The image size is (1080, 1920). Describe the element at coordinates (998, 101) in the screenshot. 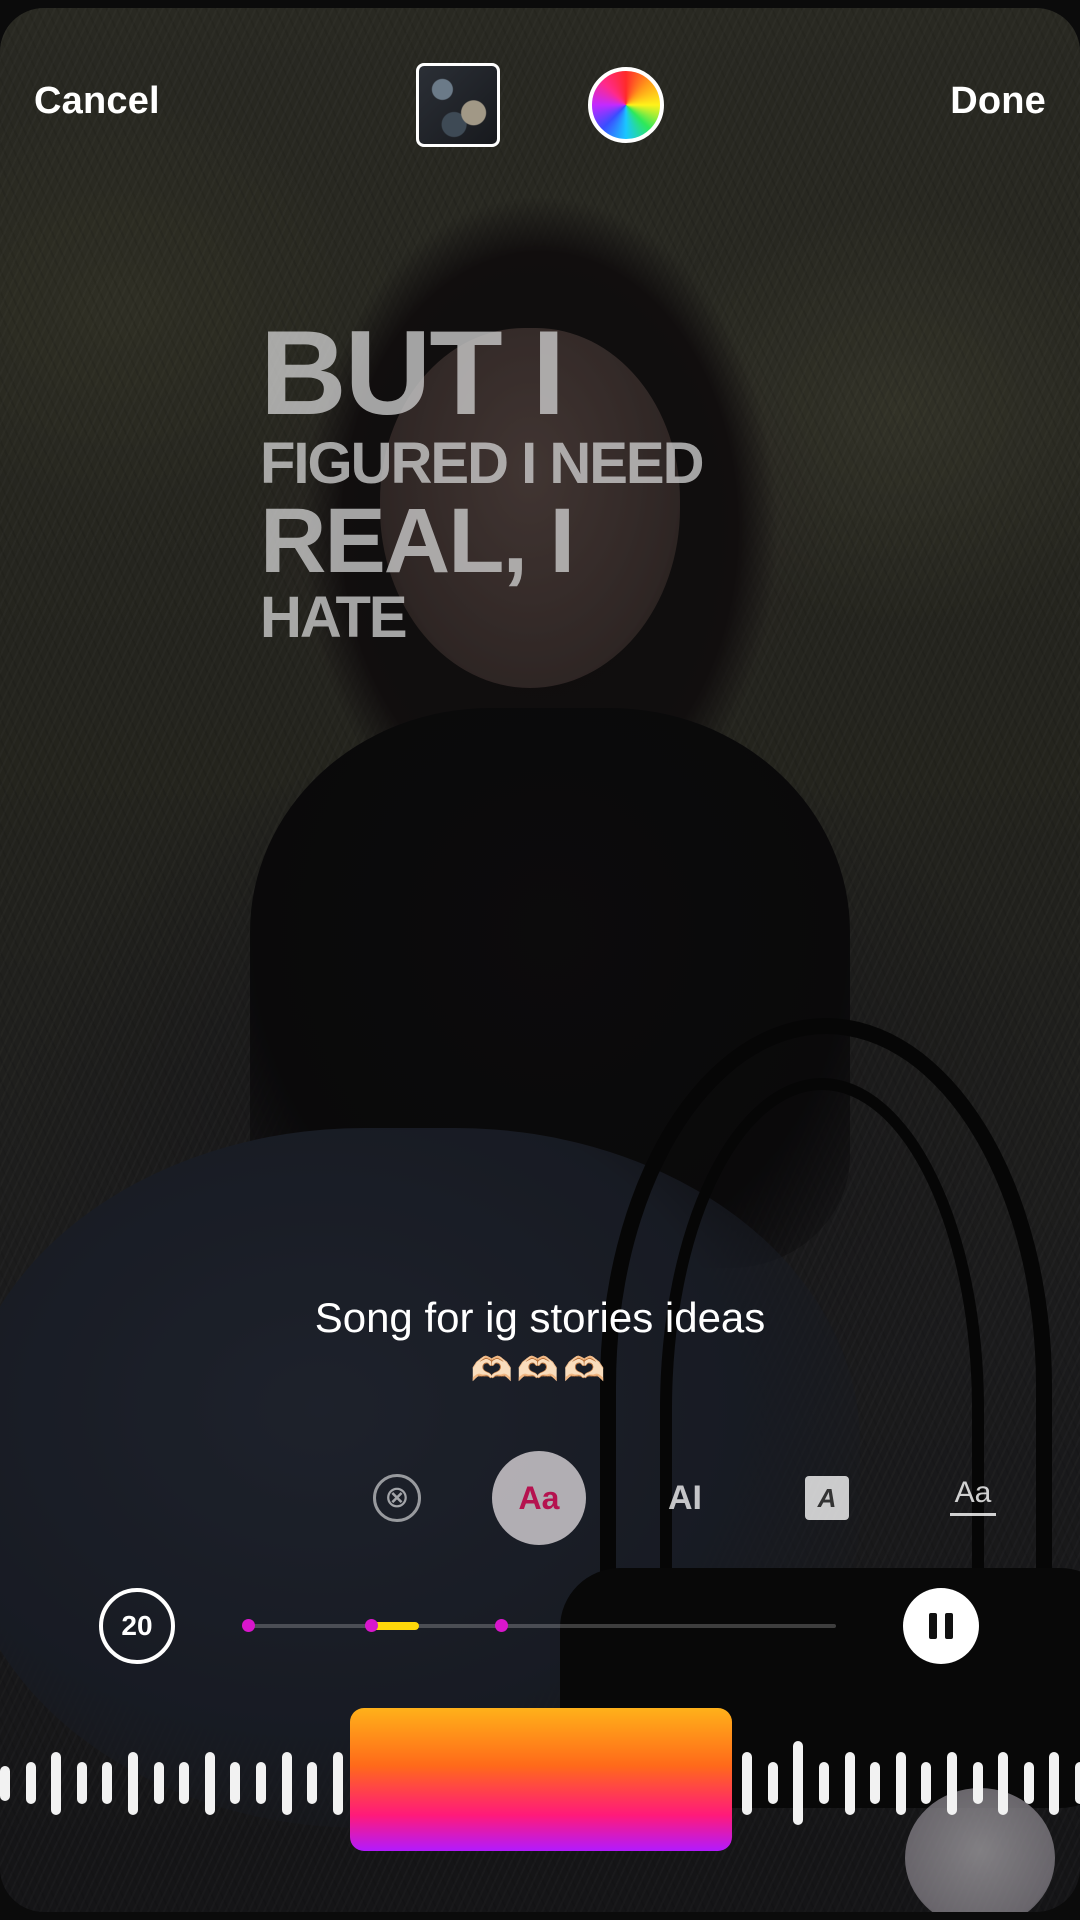

I see `done-button: Done` at that location.